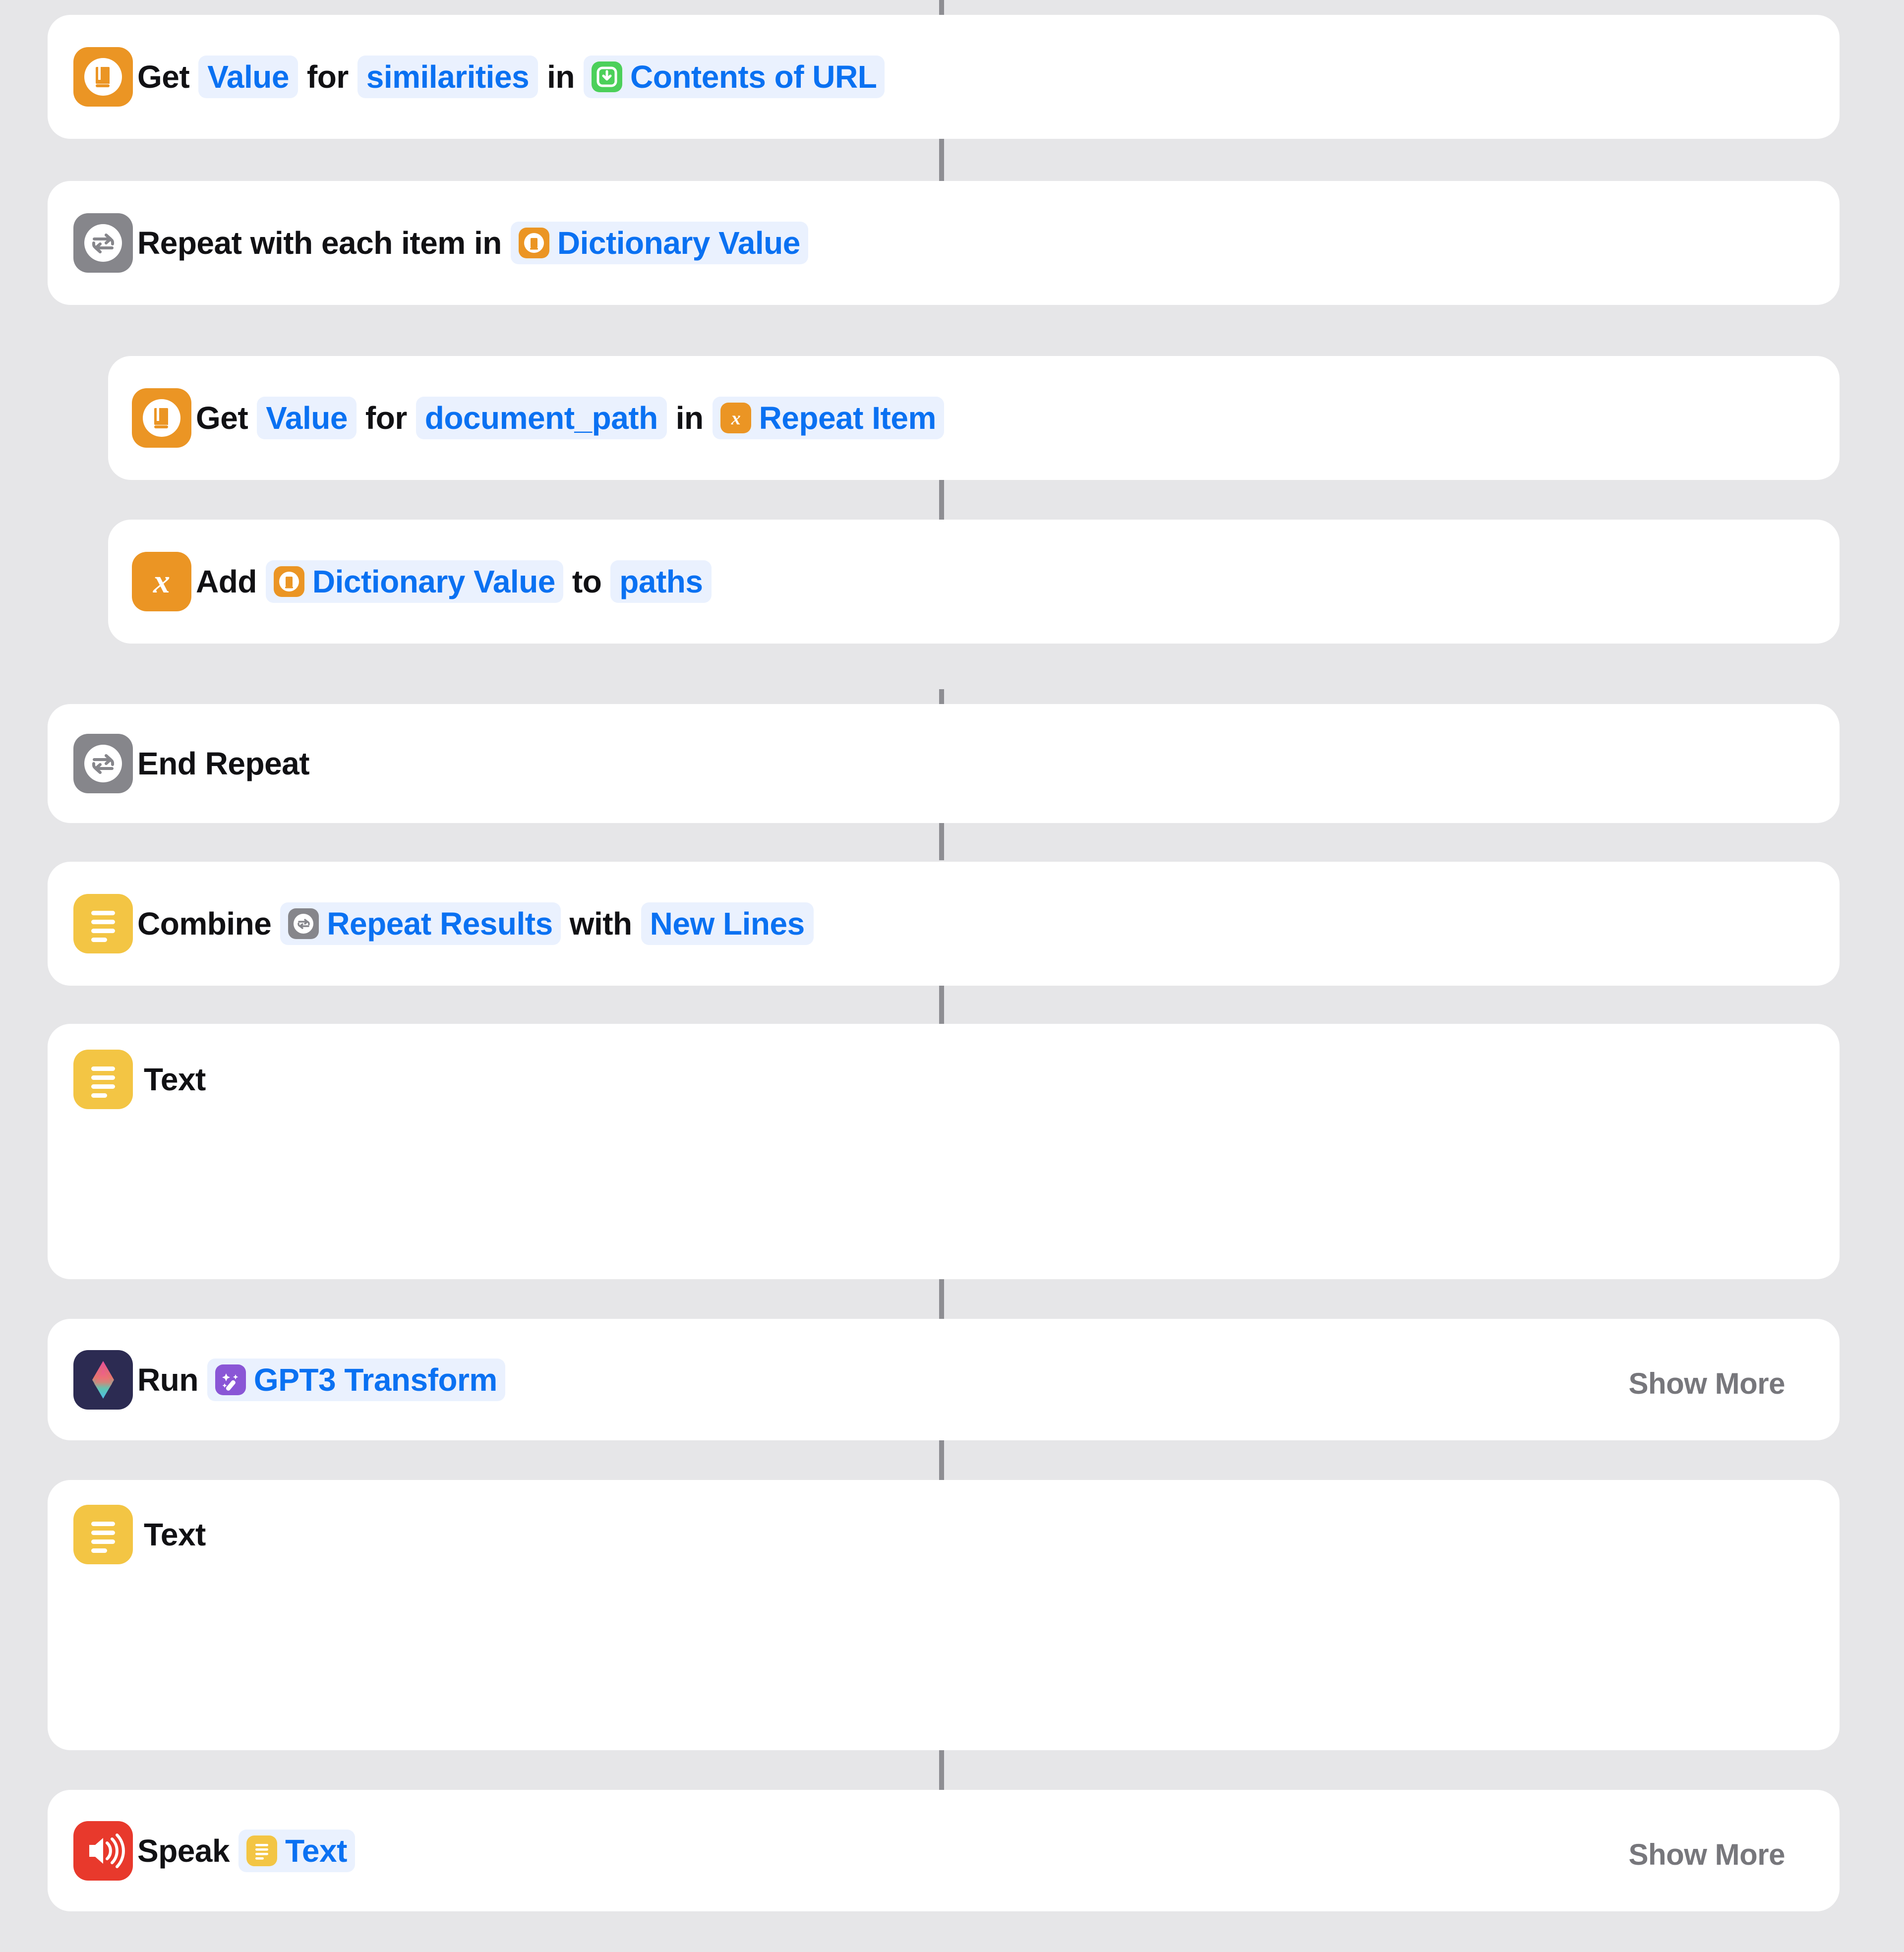 This screenshot has width=1904, height=1952. I want to click on token-label: GPT3 Transform, so click(375, 1380).